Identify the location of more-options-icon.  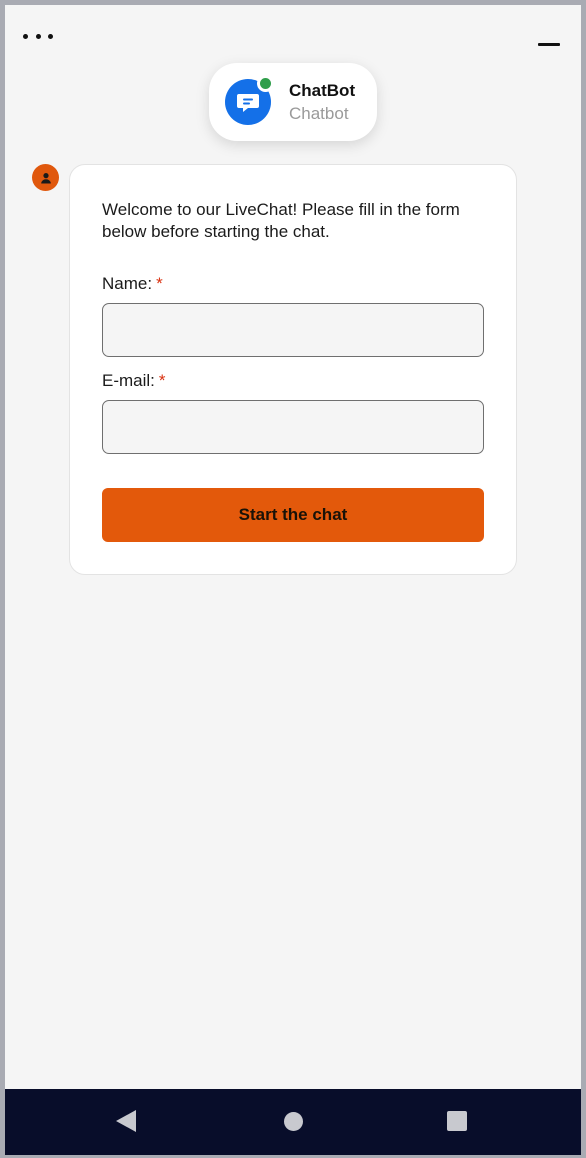
(38, 36).